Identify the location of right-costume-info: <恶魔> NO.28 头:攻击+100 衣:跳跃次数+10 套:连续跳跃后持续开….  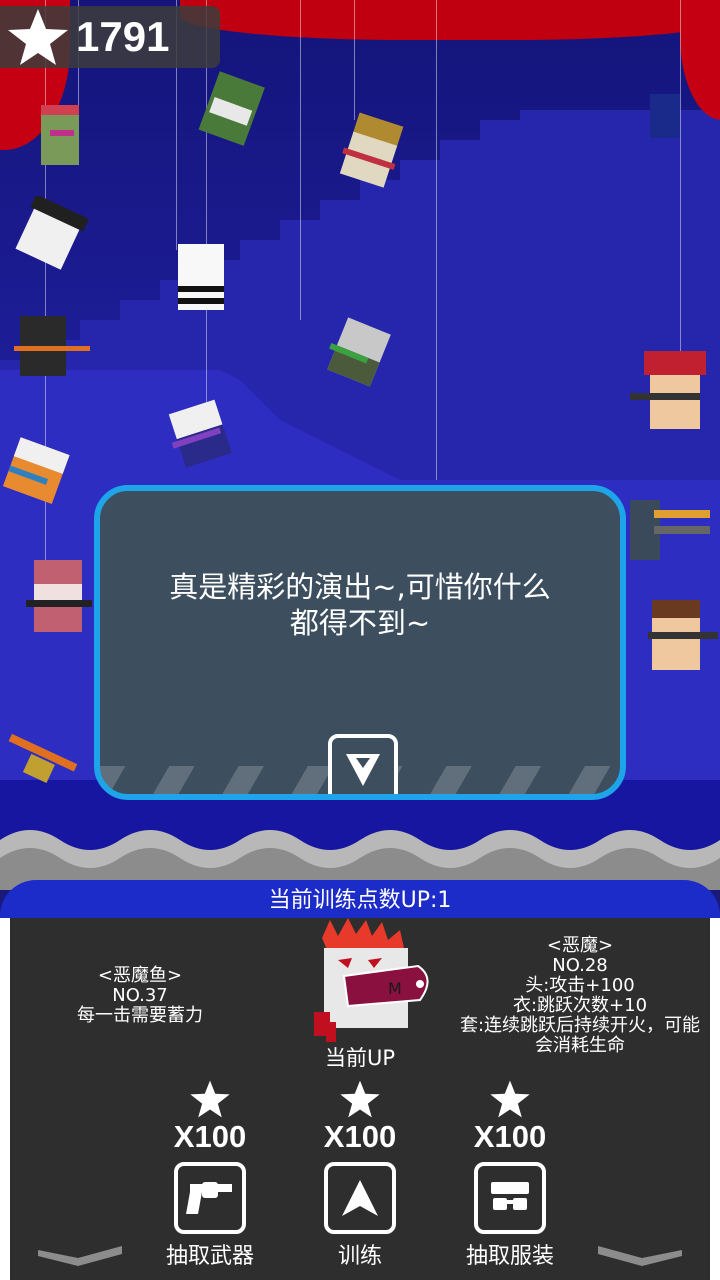
(580, 996).